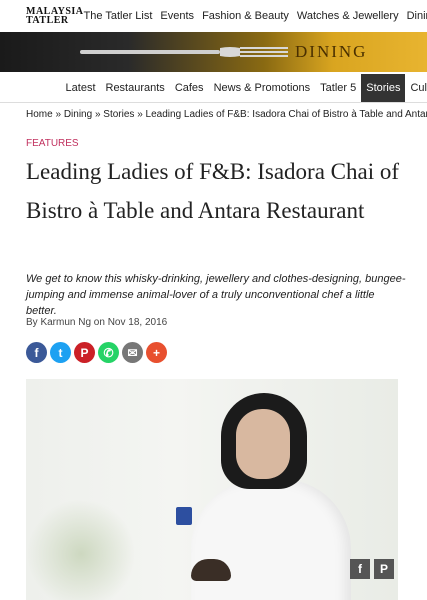 This screenshot has height=600, width=427. Describe the element at coordinates (360, 569) in the screenshot. I see `image-facebook-share-icon: f` at that location.